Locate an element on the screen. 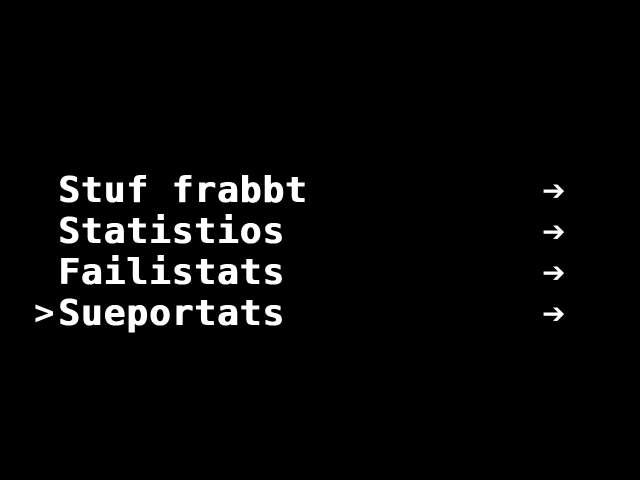 The width and height of the screenshot is (640, 480). menu-item-2: > Statistios ➔ is located at coordinates (314, 231).